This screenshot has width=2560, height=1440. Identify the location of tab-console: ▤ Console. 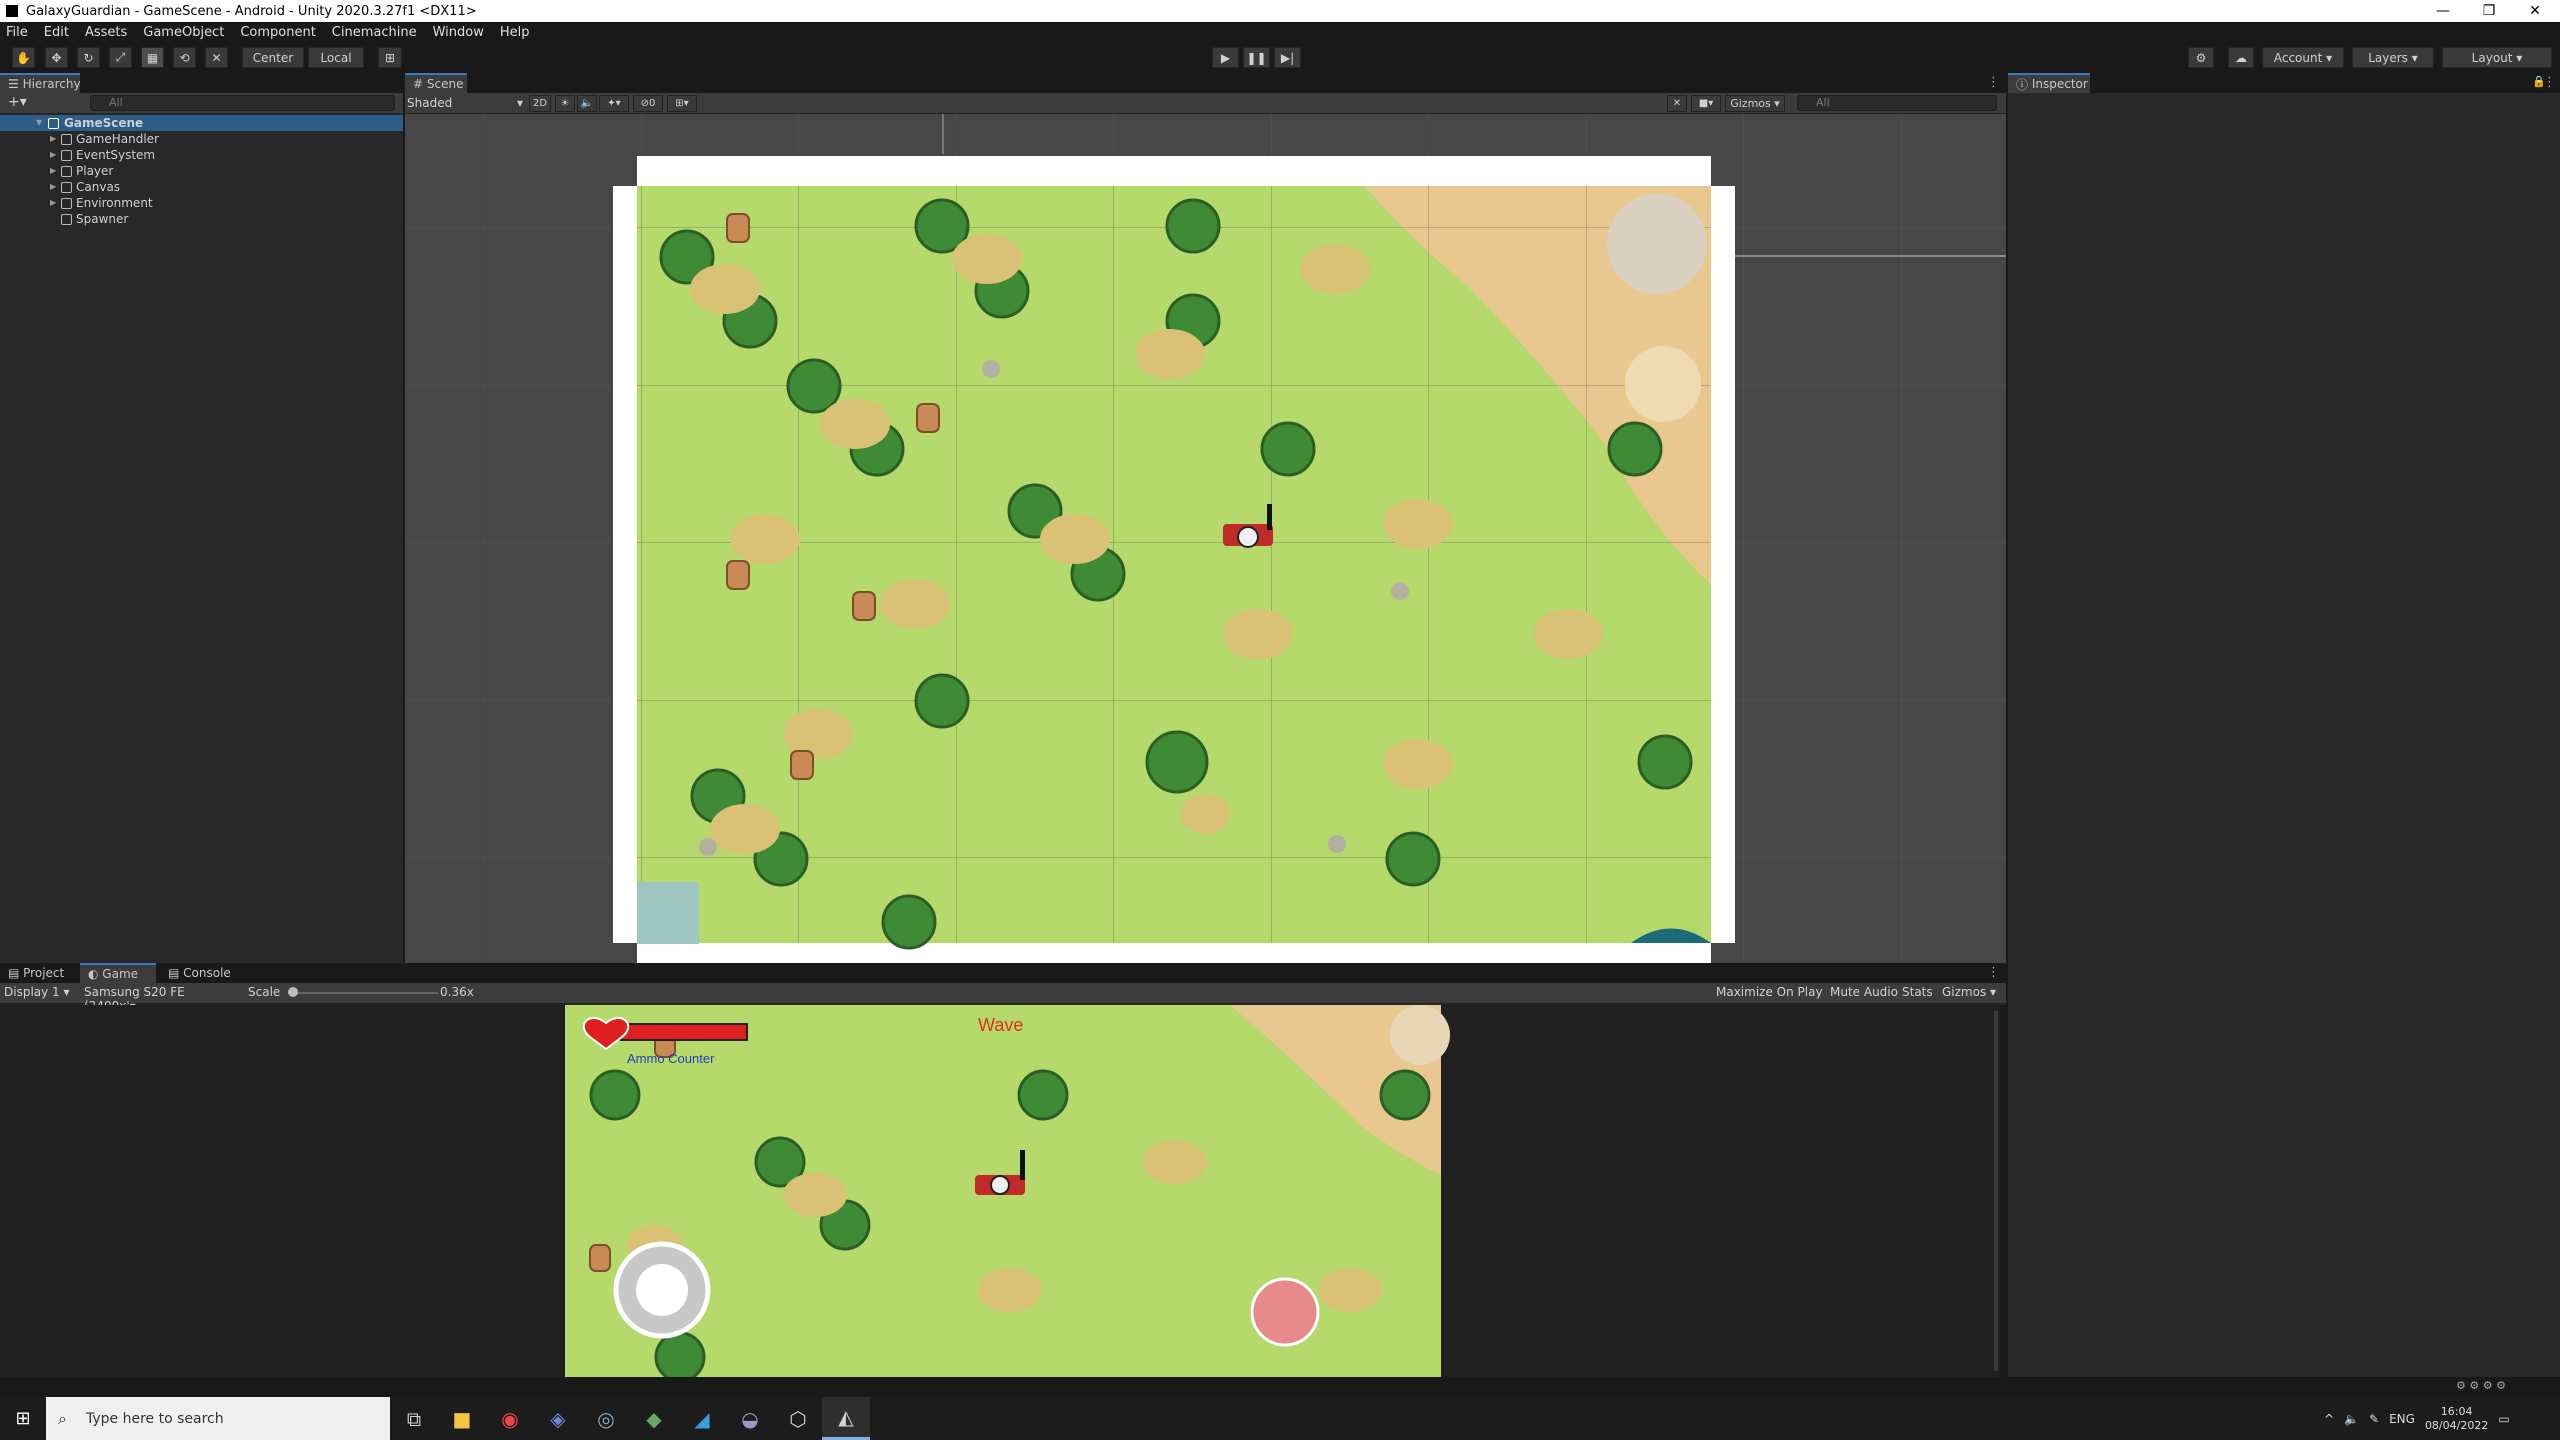
(202, 973).